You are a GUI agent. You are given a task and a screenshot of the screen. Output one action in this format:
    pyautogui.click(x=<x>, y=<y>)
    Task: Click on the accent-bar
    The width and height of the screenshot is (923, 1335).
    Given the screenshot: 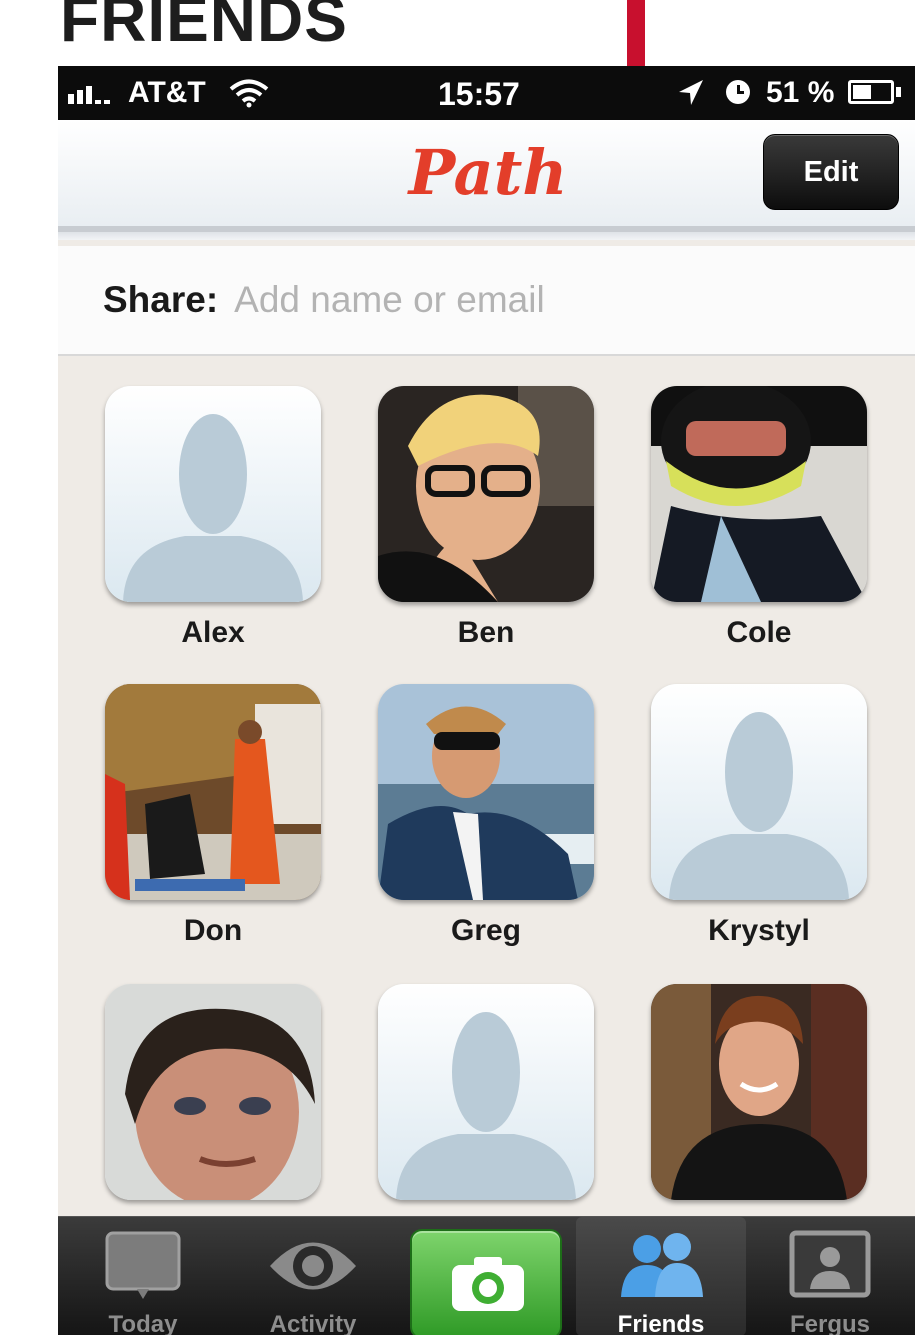 What is the action you would take?
    pyautogui.click(x=636, y=33)
    